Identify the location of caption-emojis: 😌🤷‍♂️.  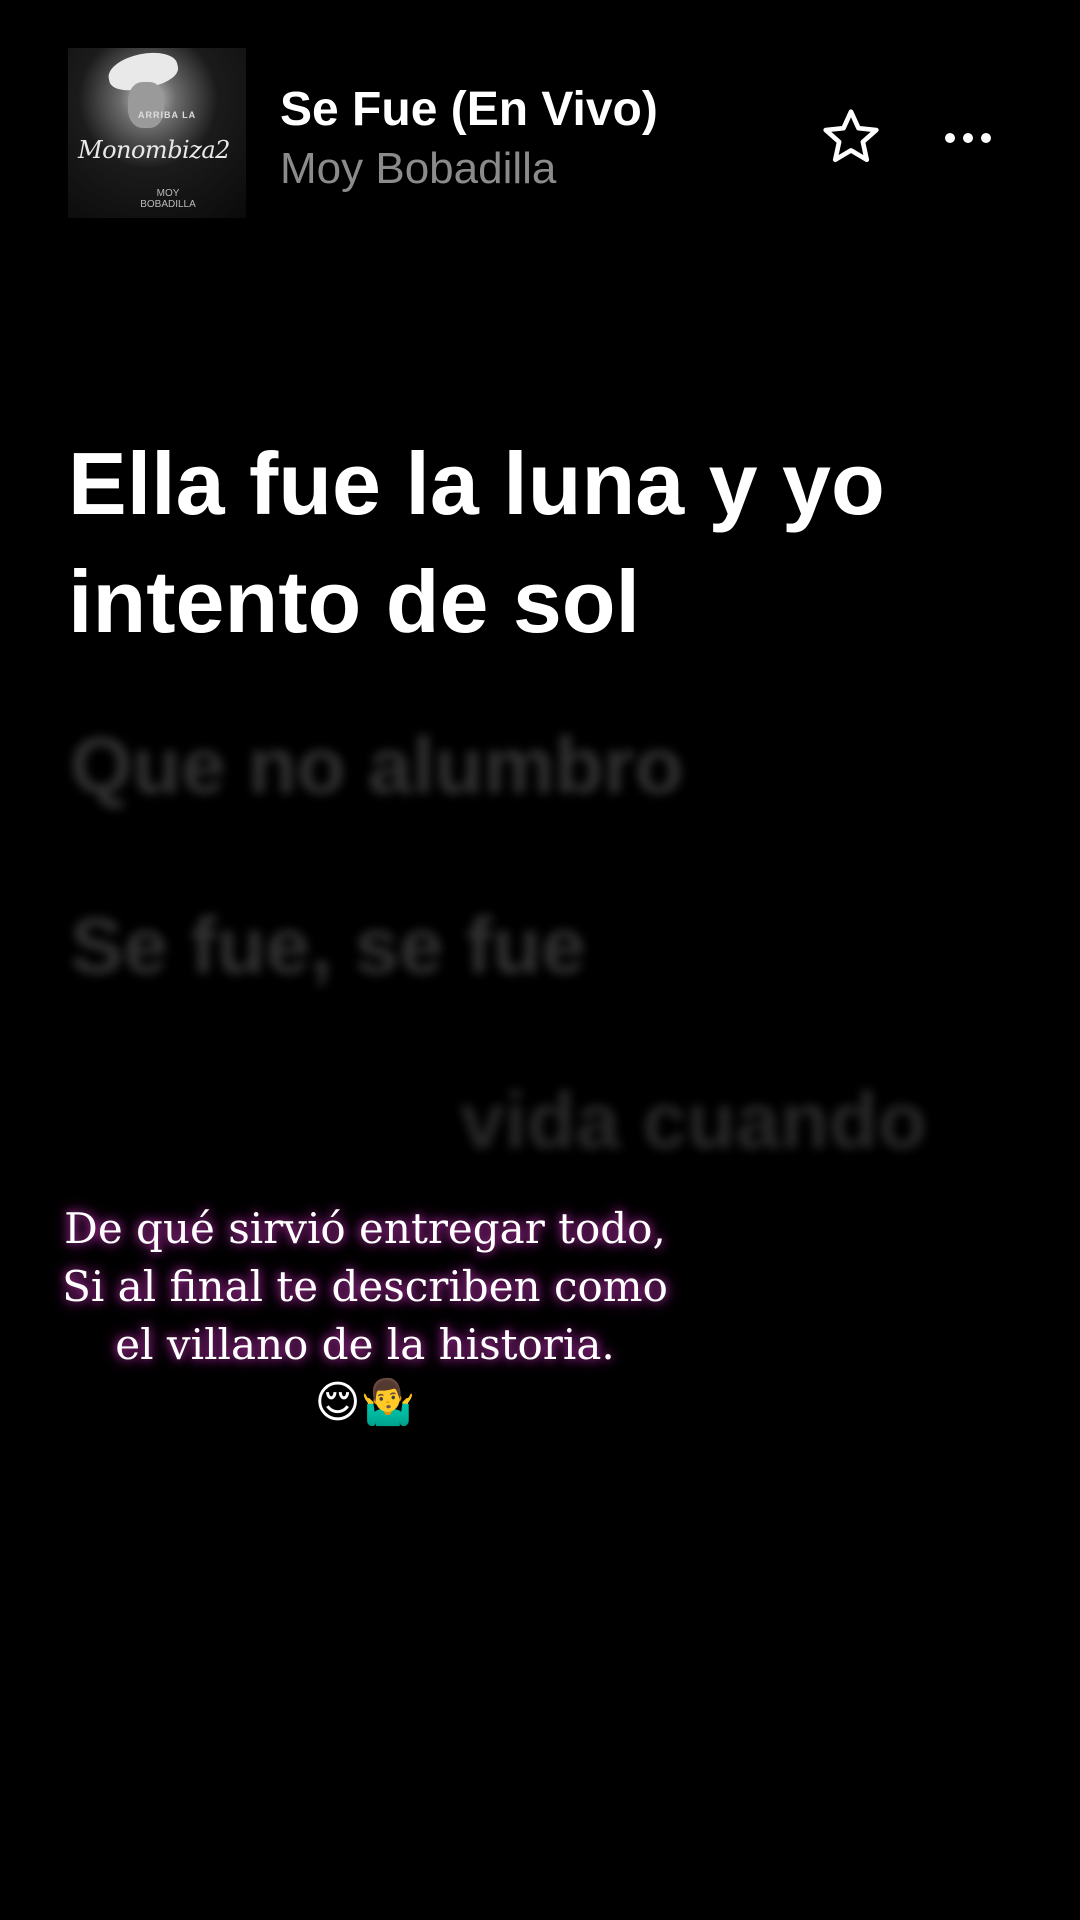
(365, 1403).